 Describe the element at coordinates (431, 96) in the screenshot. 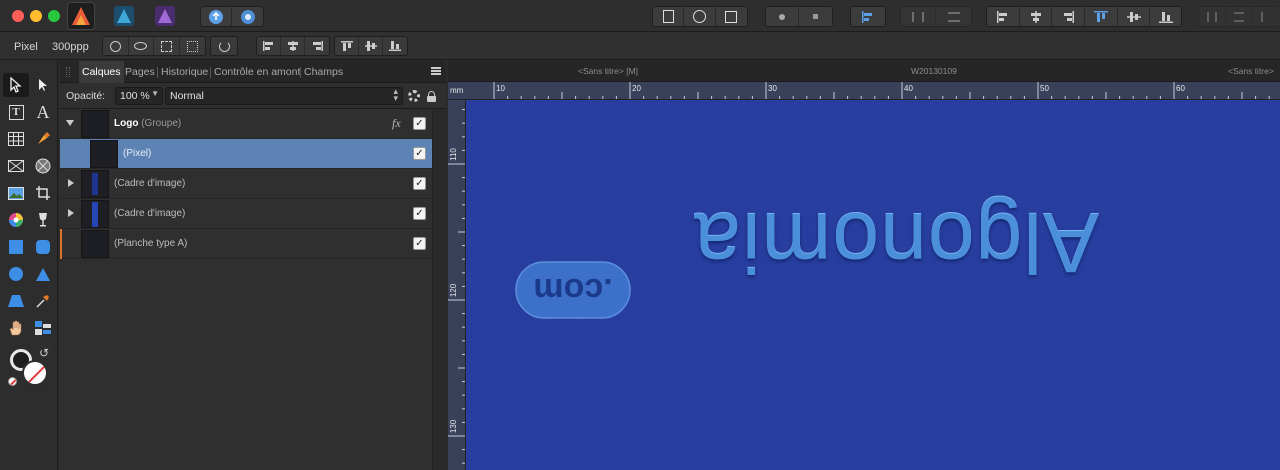

I see `lock-icon` at that location.